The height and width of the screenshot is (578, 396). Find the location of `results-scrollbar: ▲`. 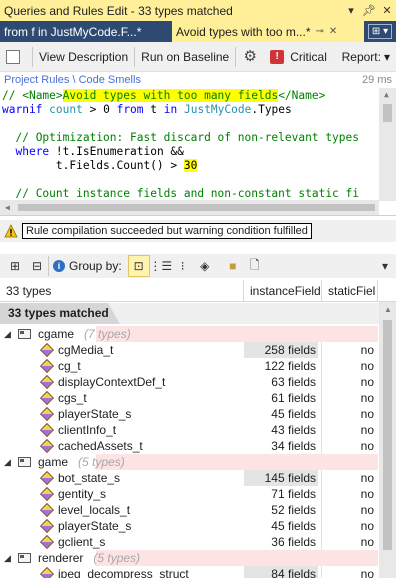

results-scrollbar: ▲ is located at coordinates (387, 440).